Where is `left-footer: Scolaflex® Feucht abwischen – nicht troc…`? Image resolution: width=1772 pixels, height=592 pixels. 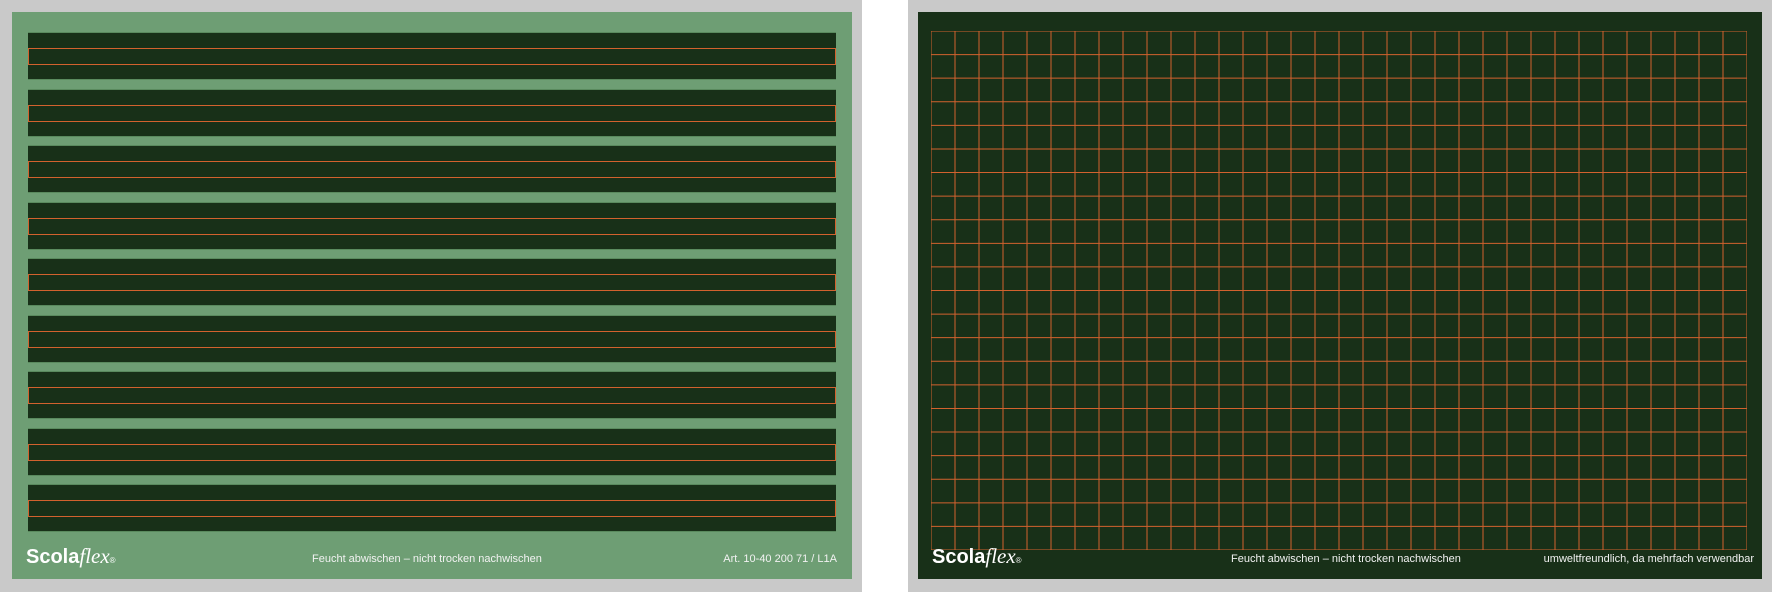
left-footer: Scolaflex® Feucht abwischen – nicht troc… is located at coordinates (432, 559).